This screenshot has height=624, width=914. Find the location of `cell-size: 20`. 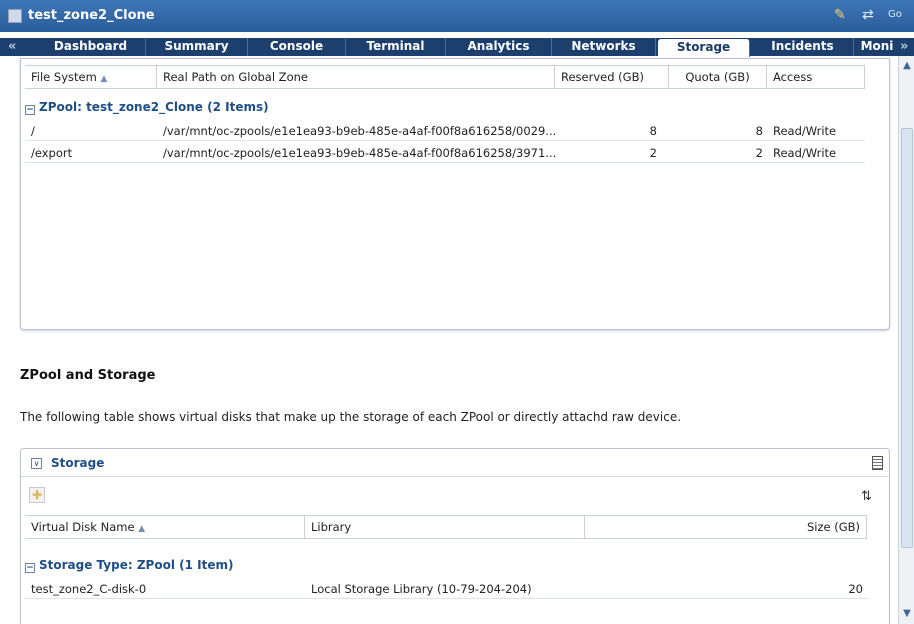

cell-size: 20 is located at coordinates (855, 589).